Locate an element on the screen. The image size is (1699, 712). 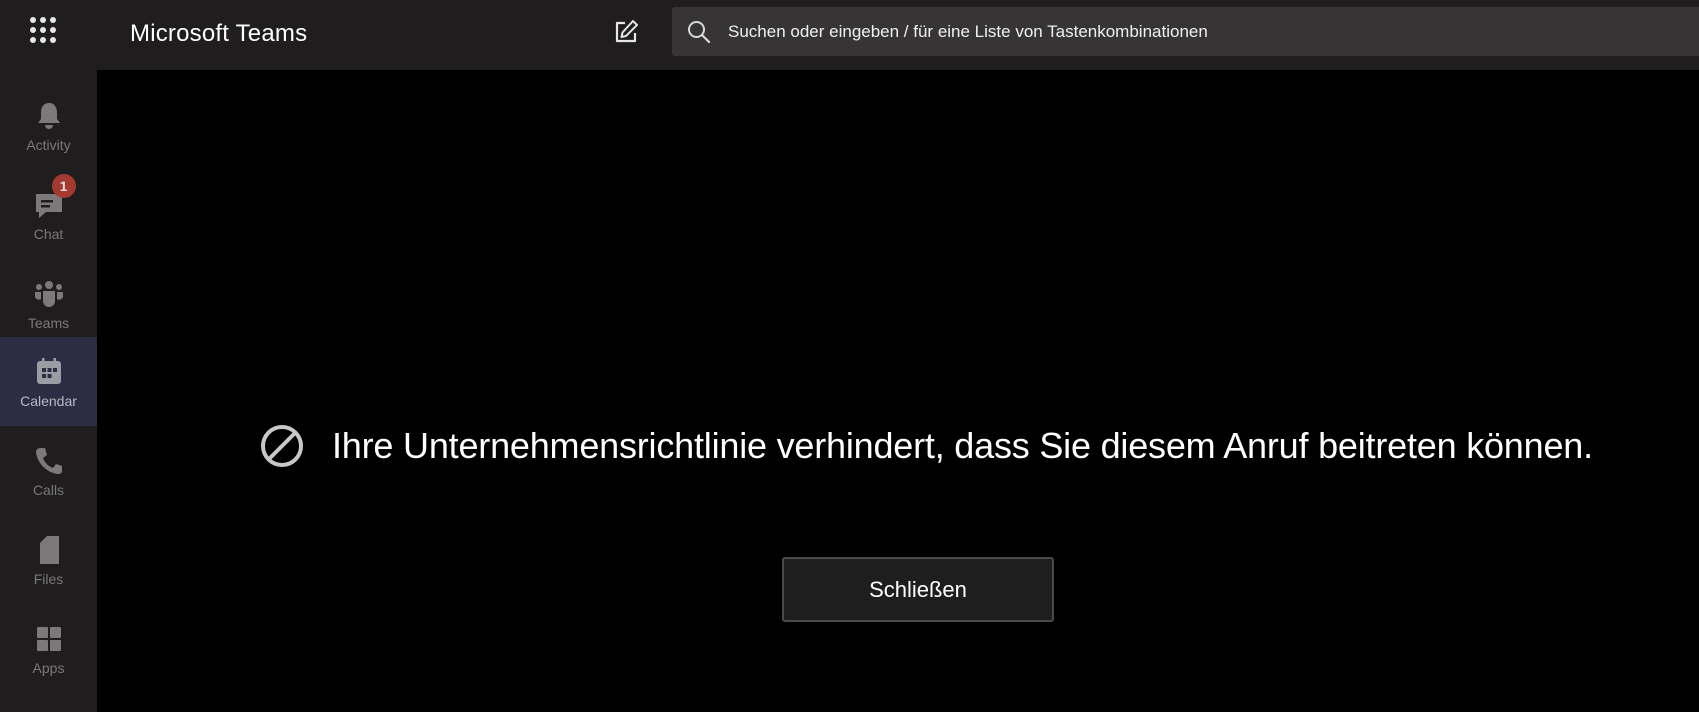
sidebar-item-label: Calendar is located at coordinates (48, 400).